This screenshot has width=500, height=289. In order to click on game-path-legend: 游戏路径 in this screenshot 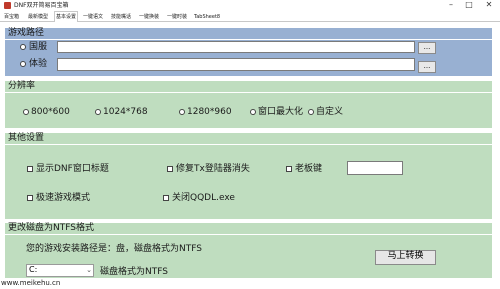, I will do `click(26, 33)`.